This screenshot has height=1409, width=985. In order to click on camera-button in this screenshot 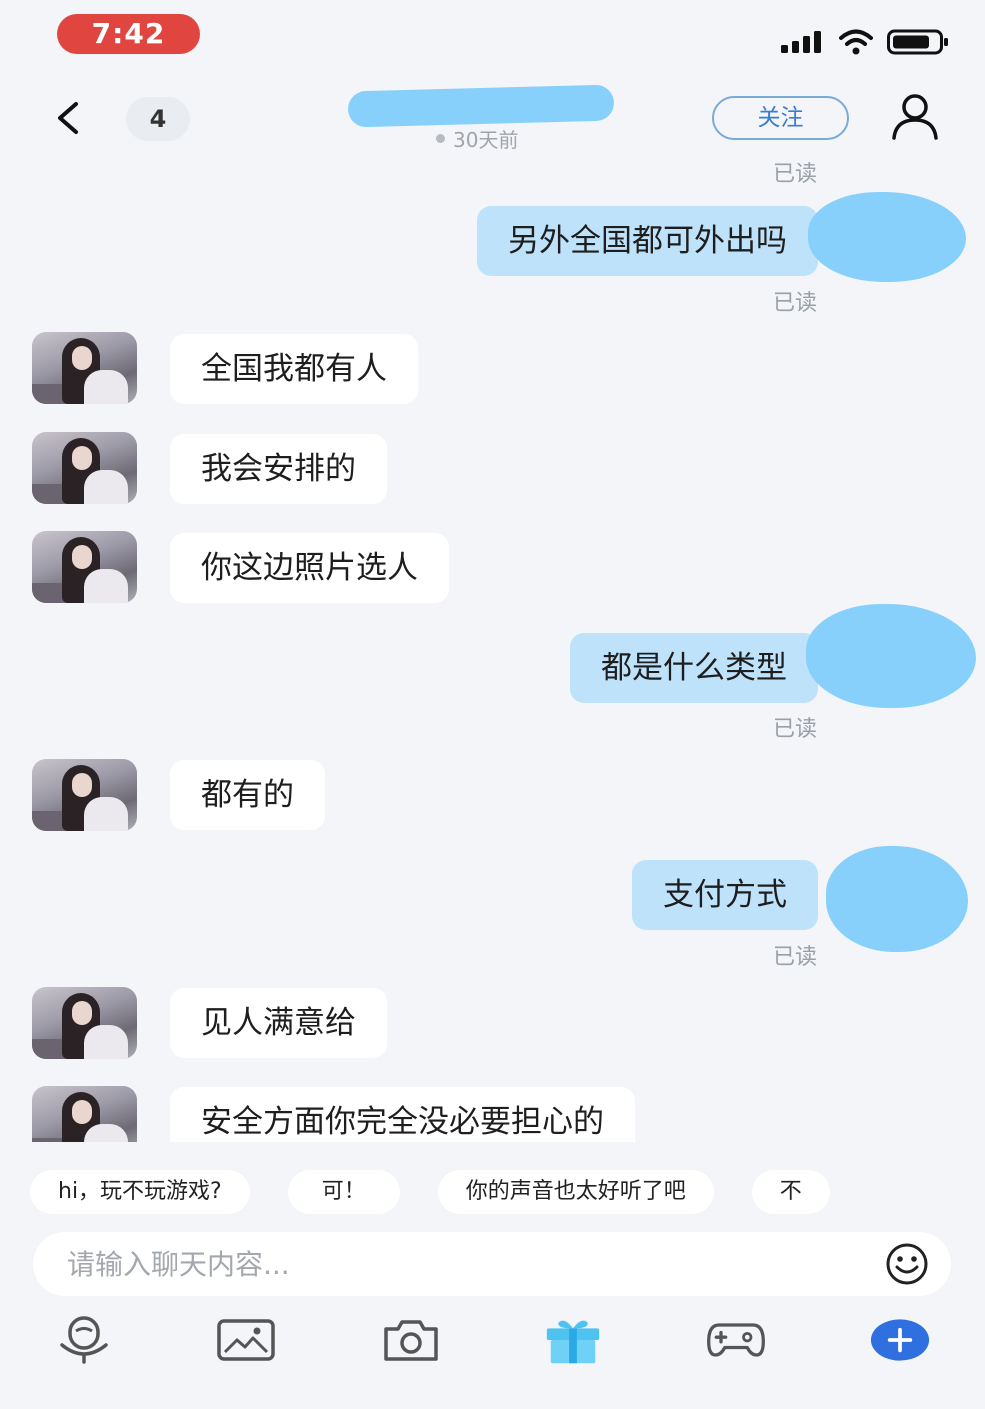, I will do `click(411, 1340)`.